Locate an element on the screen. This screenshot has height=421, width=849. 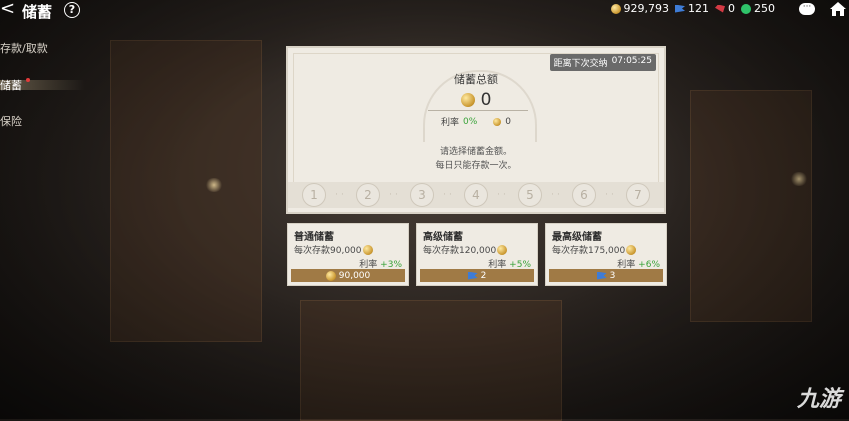
option-title: 高级储蓄 is located at coordinates (443, 237).